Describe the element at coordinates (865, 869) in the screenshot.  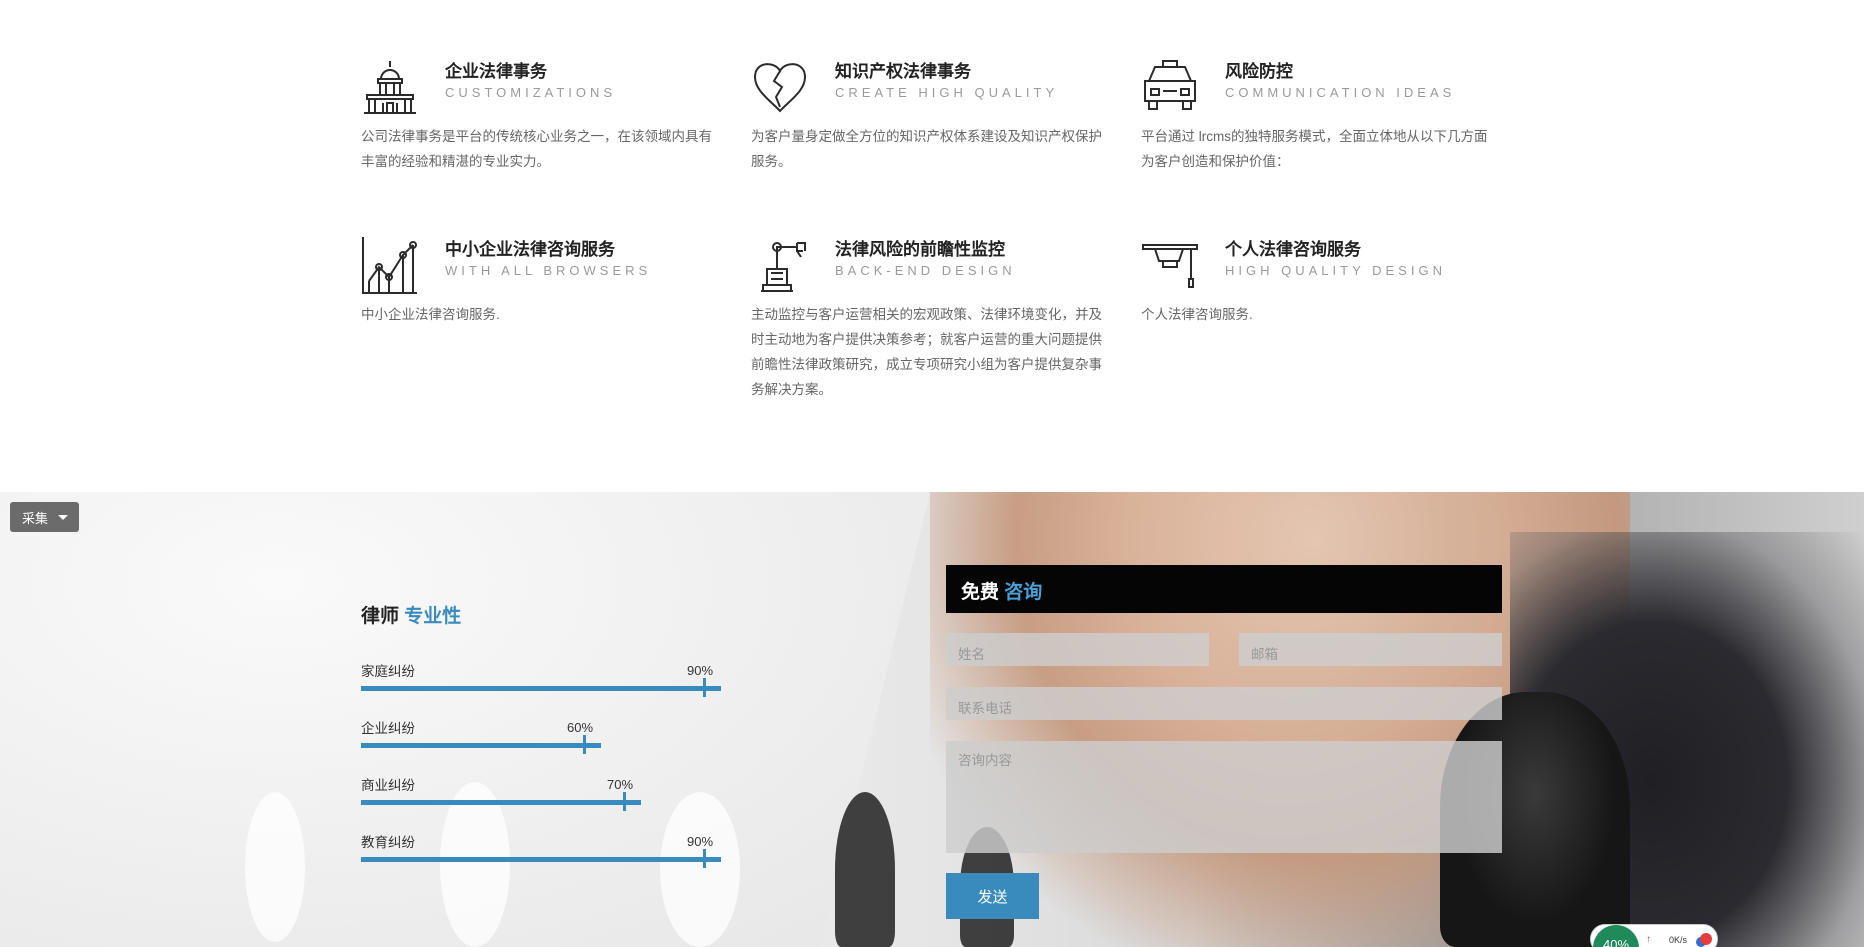
I see `chess-pawn` at that location.